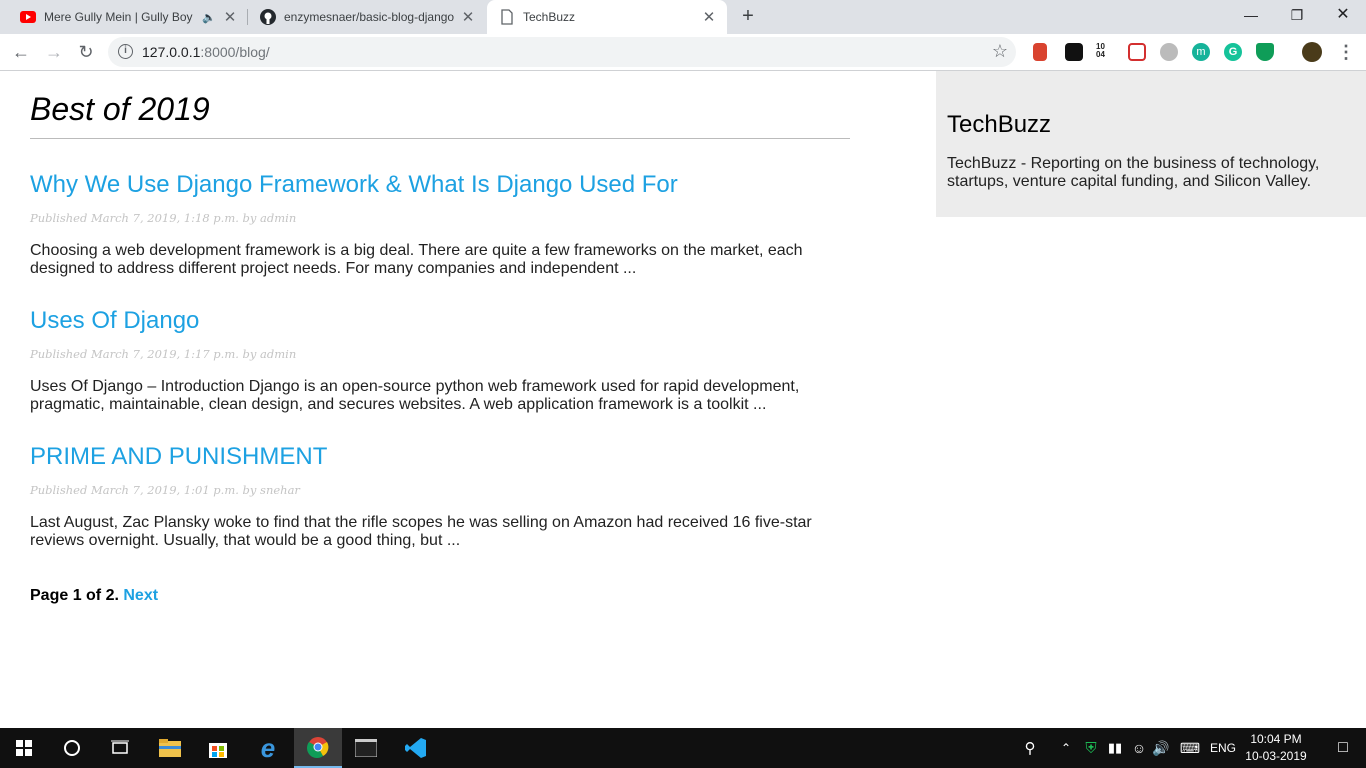 This screenshot has height=768, width=1366. I want to click on restore-button: ❐, so click(1297, 15).